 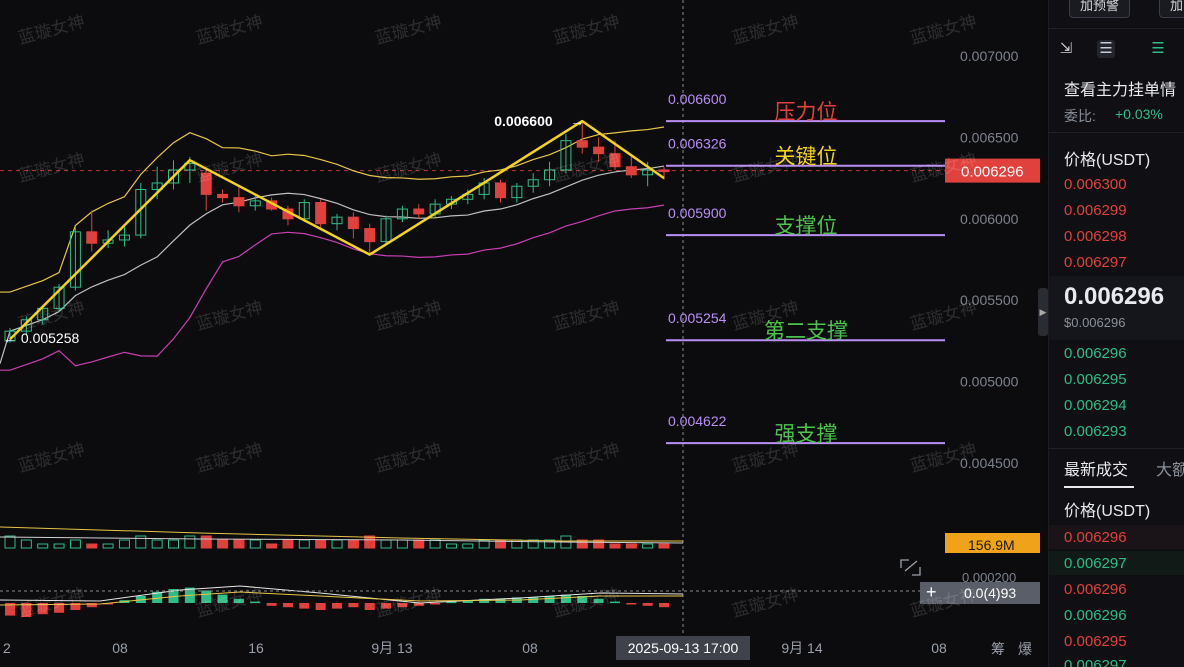 What do you see at coordinates (697, 318) in the screenshot?
I see `level-value-label: 0.005254` at bounding box center [697, 318].